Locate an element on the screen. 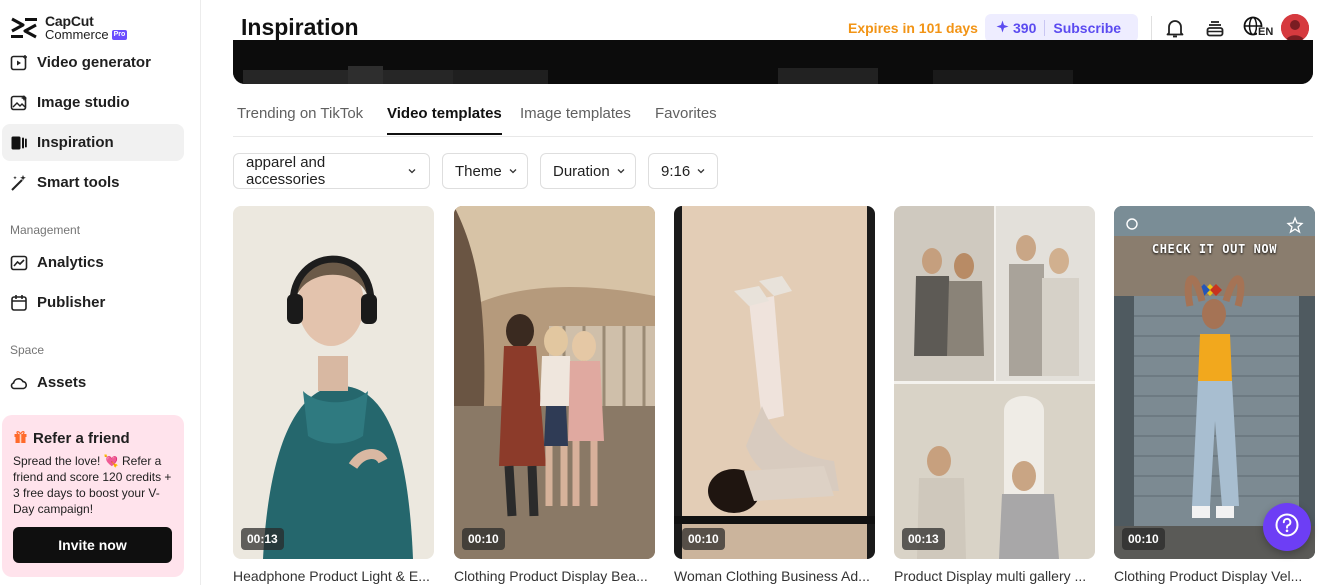  filter-label: Theme is located at coordinates (478, 171).